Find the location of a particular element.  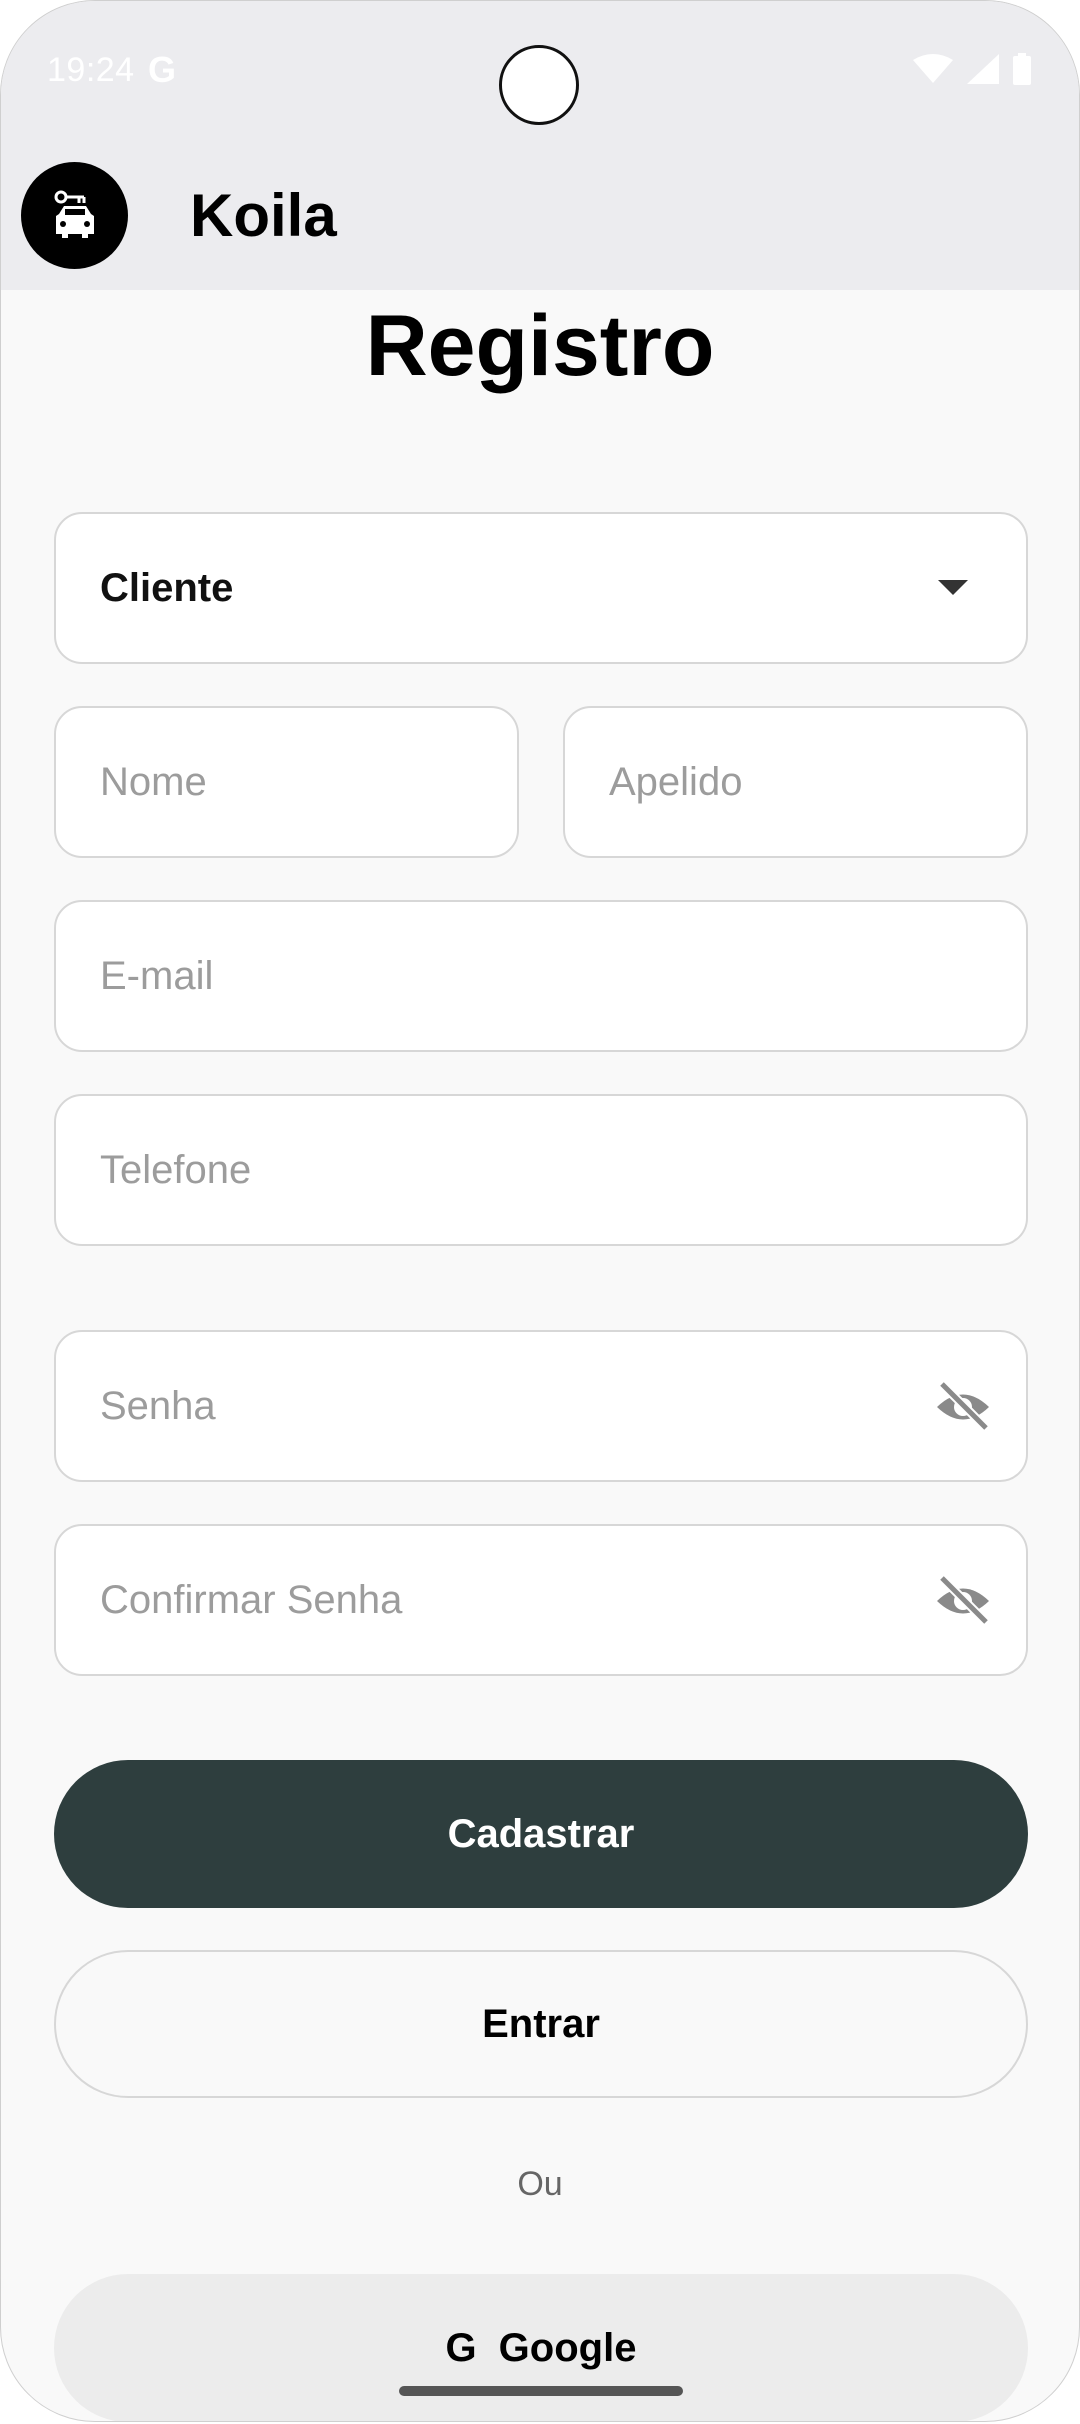

google-icon: G is located at coordinates (461, 2347).